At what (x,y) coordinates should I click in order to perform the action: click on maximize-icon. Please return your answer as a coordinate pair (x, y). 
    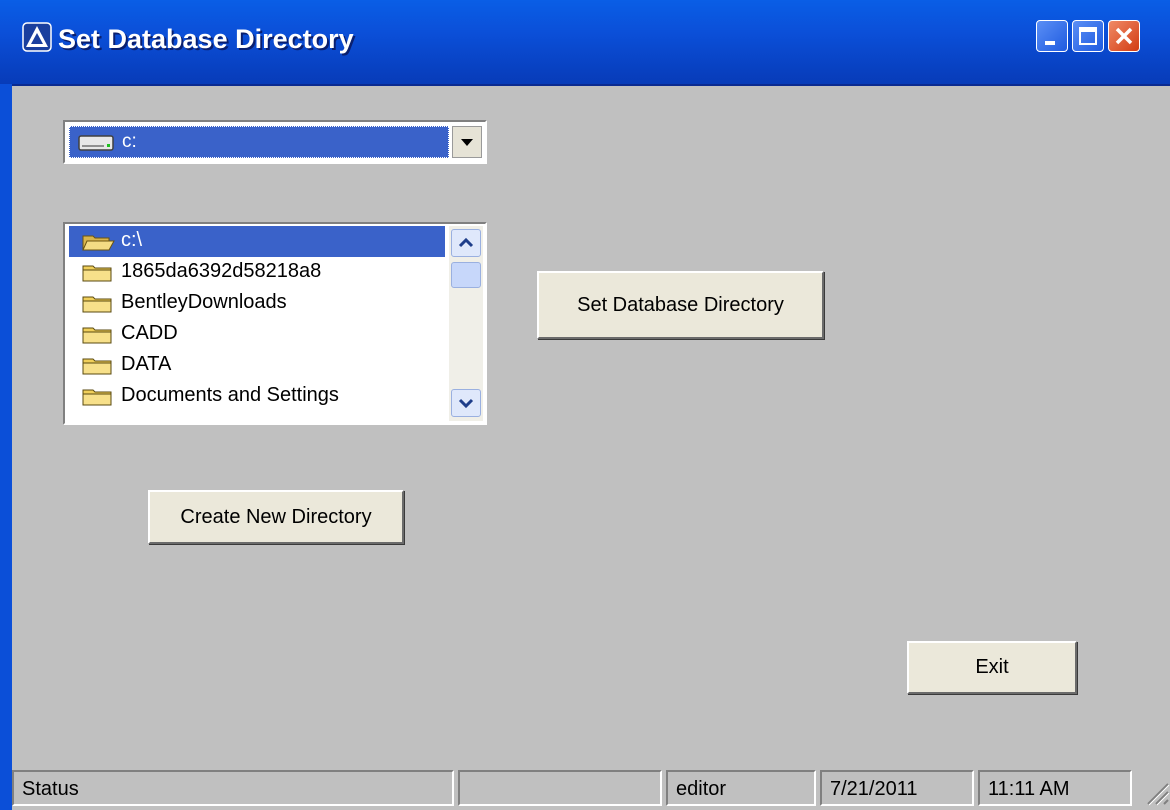
    Looking at the image, I should click on (1088, 36).